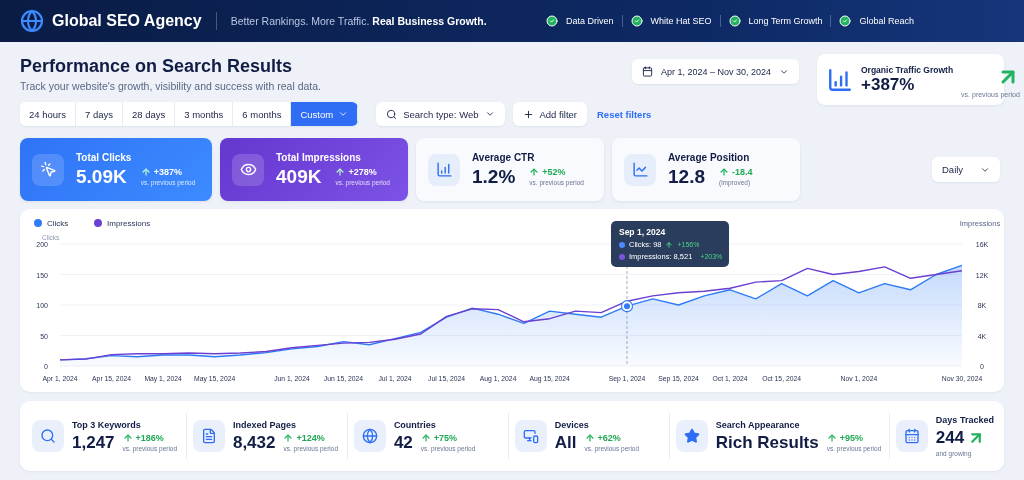  I want to click on line-chart-icon, so click(640, 169).